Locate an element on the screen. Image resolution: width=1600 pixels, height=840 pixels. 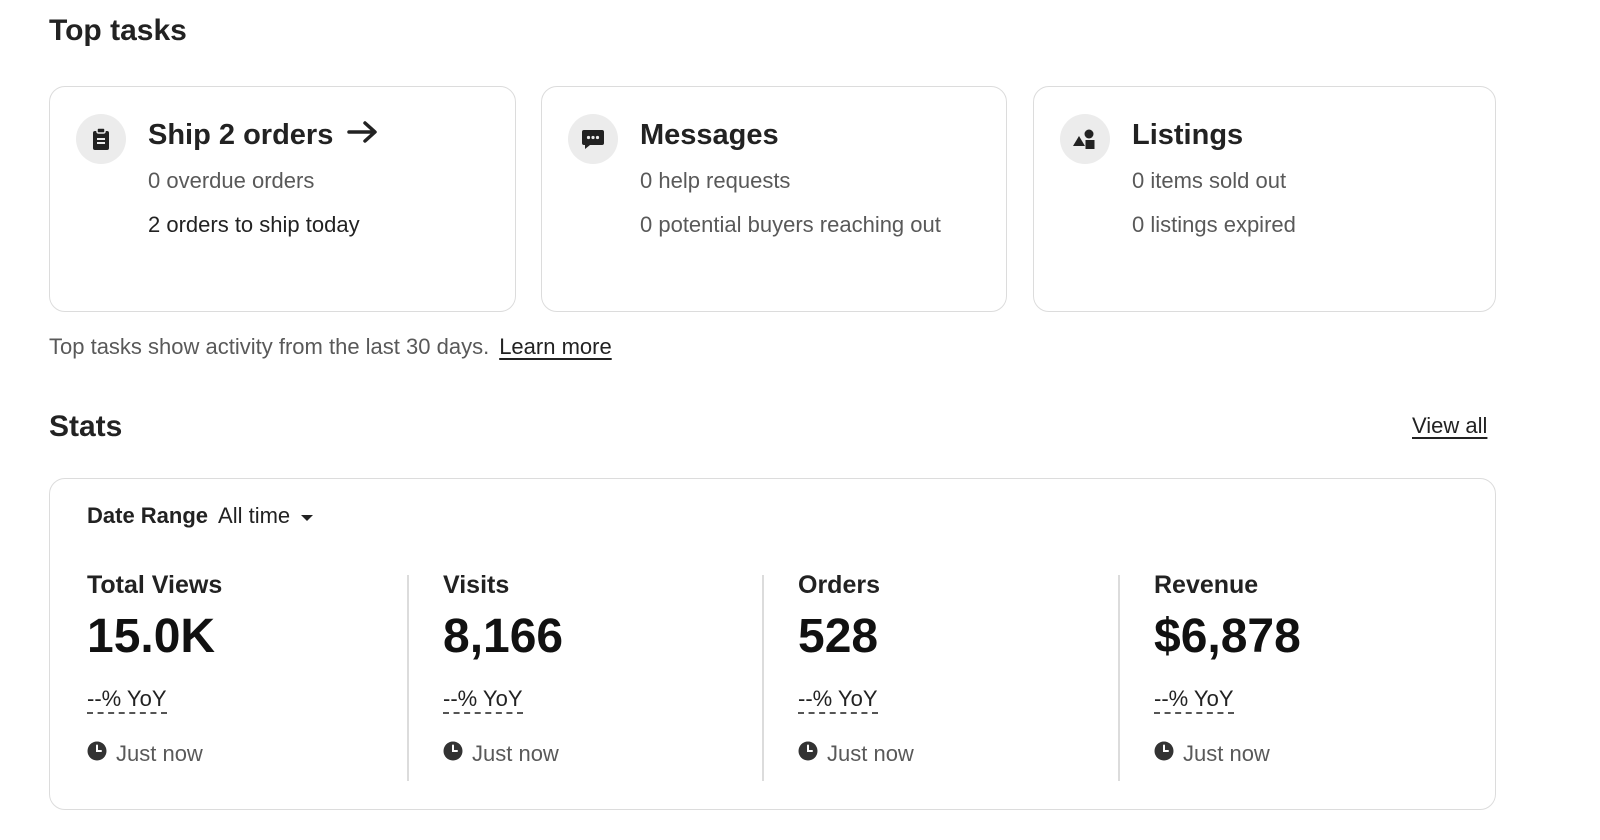
stat-label: Orders is located at coordinates (839, 585).